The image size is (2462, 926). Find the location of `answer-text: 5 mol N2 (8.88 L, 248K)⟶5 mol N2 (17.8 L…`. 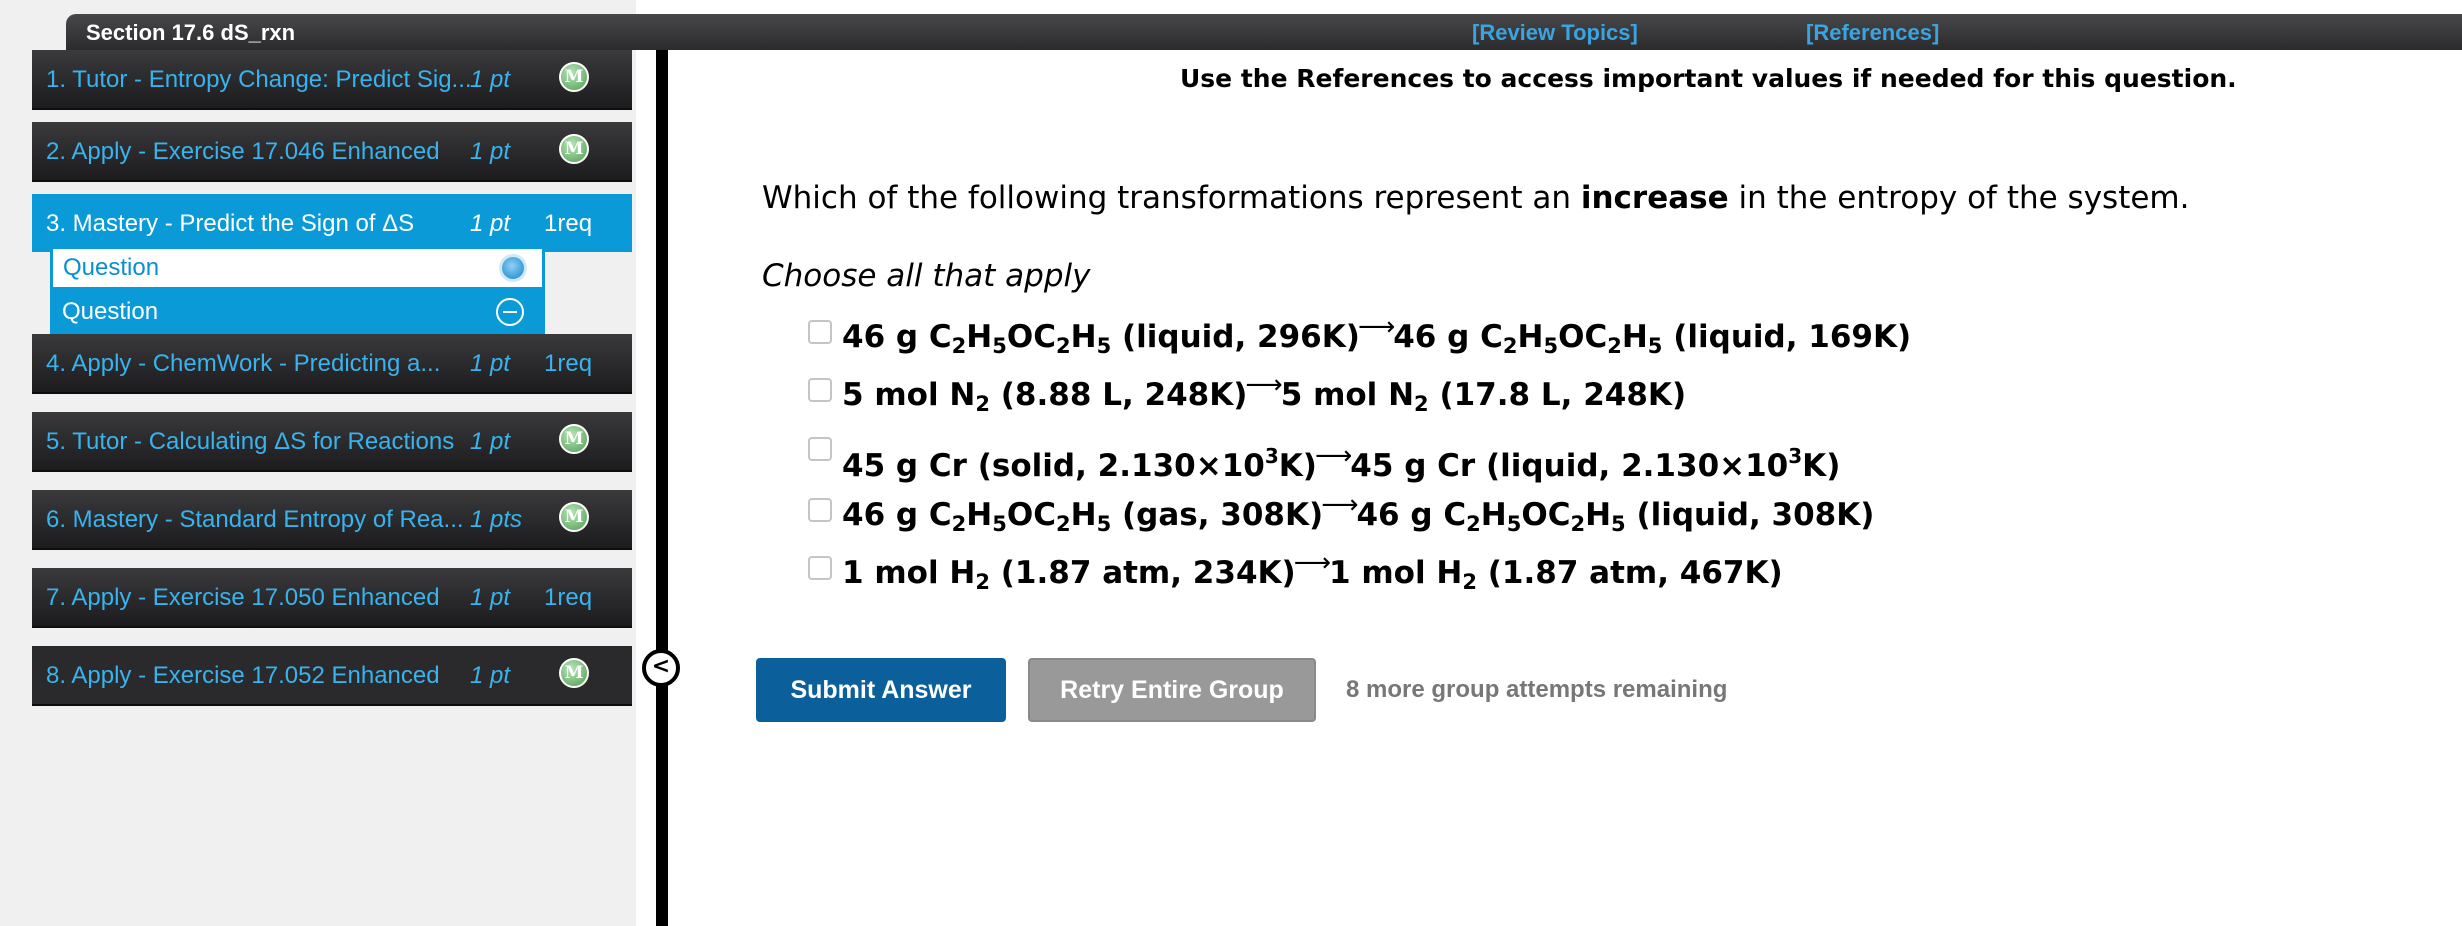

answer-text: 5 mol N2 (8.88 L, 248K)⟶5 mol N2 (17.8 L… is located at coordinates (1264, 393).